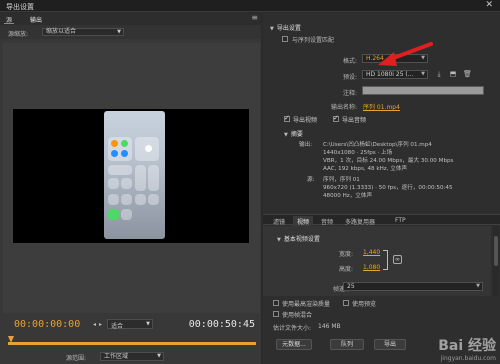 The height and width of the screenshot is (364, 500). What do you see at coordinates (61, 31) in the screenshot?
I see `source-scaling-value: 缩放以适合` at bounding box center [61, 31].